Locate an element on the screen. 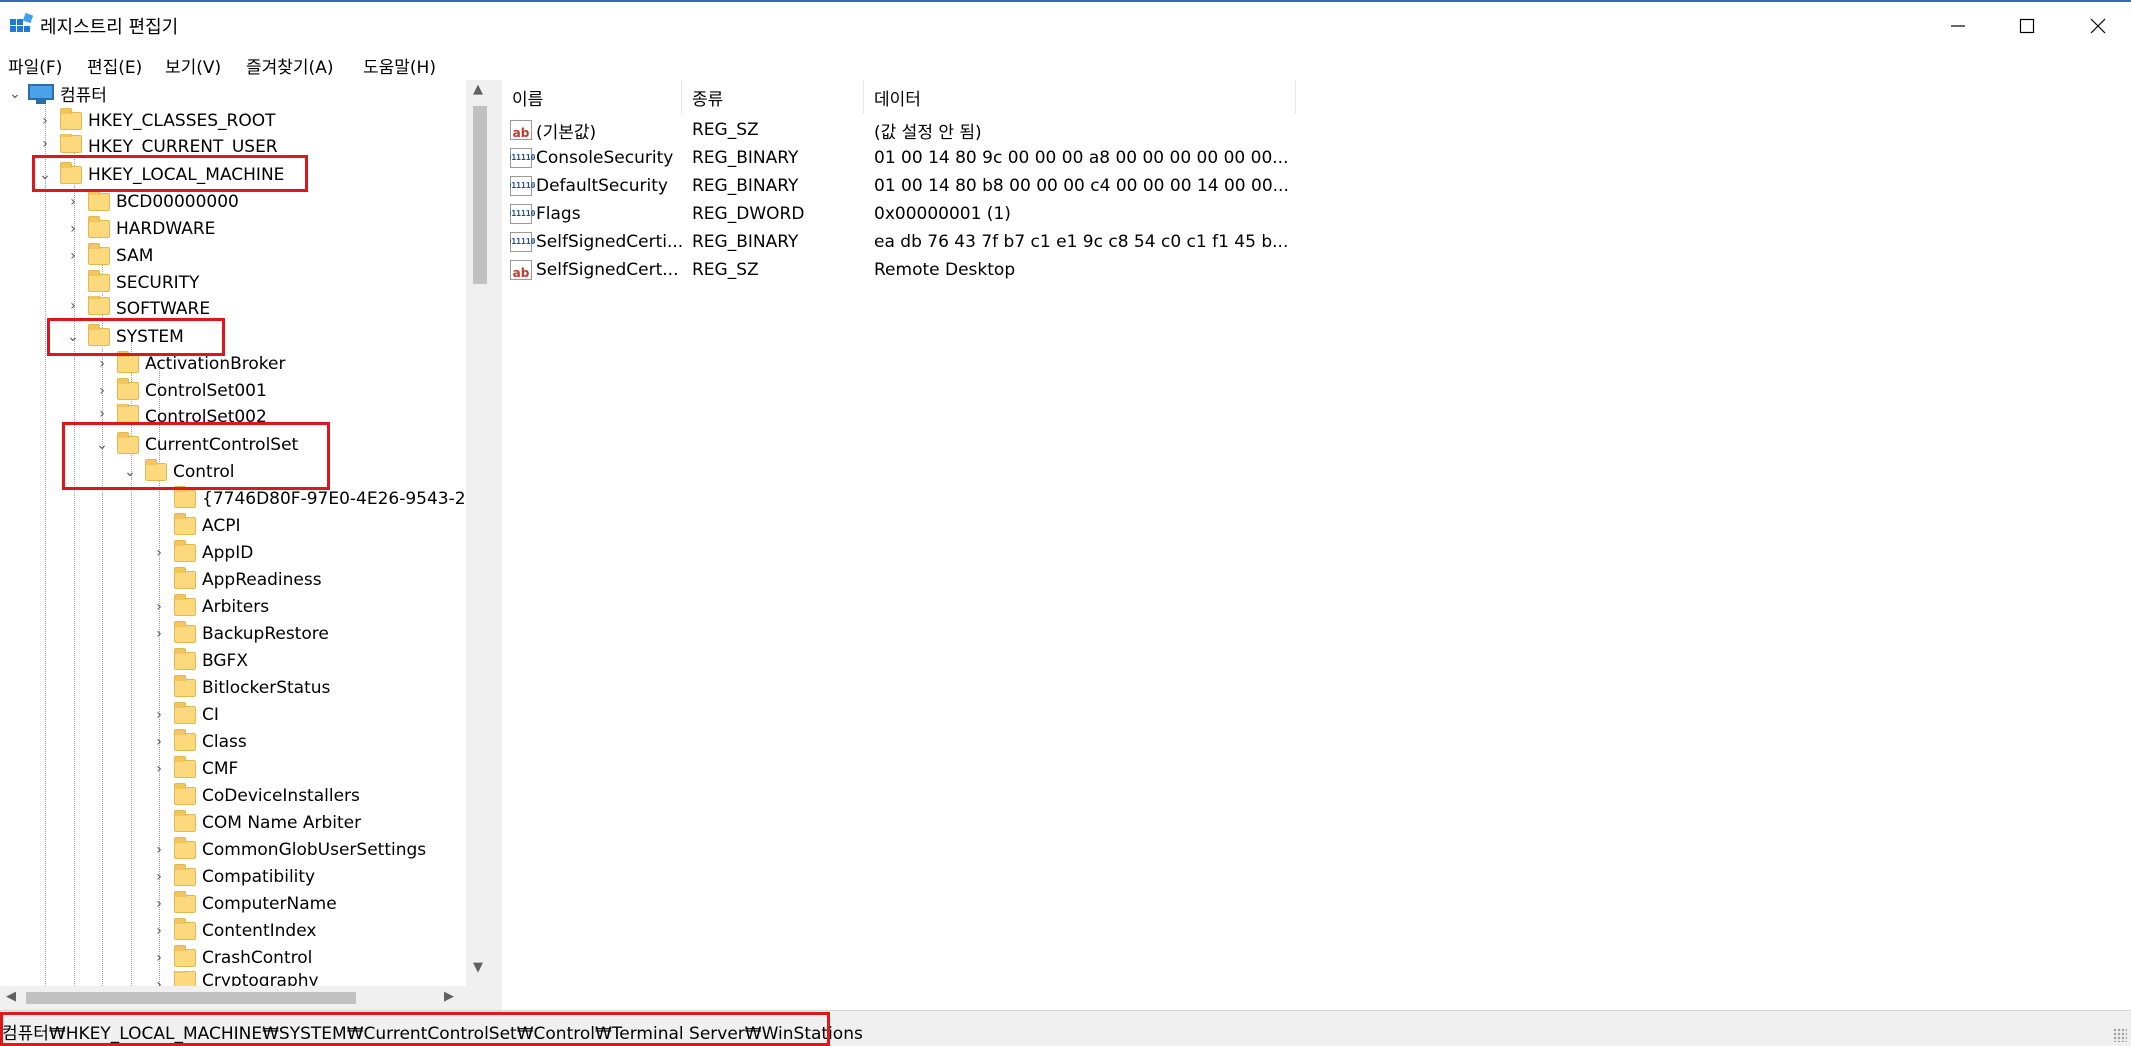 This screenshot has width=2131, height=1046. menu-view: 보기(V) is located at coordinates (193, 65).